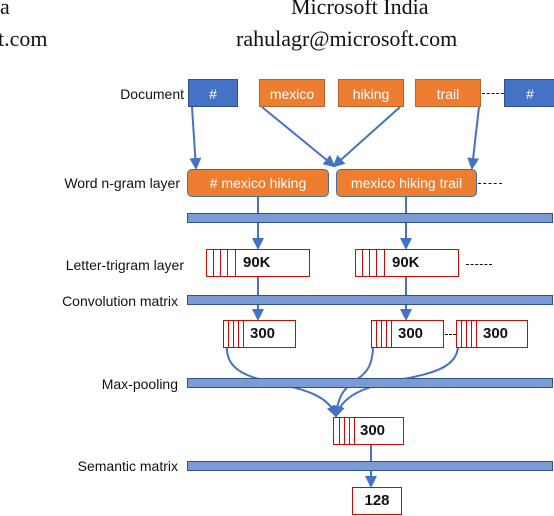 The image size is (554, 516). I want to click on semantic-vector: 128, so click(377, 501).